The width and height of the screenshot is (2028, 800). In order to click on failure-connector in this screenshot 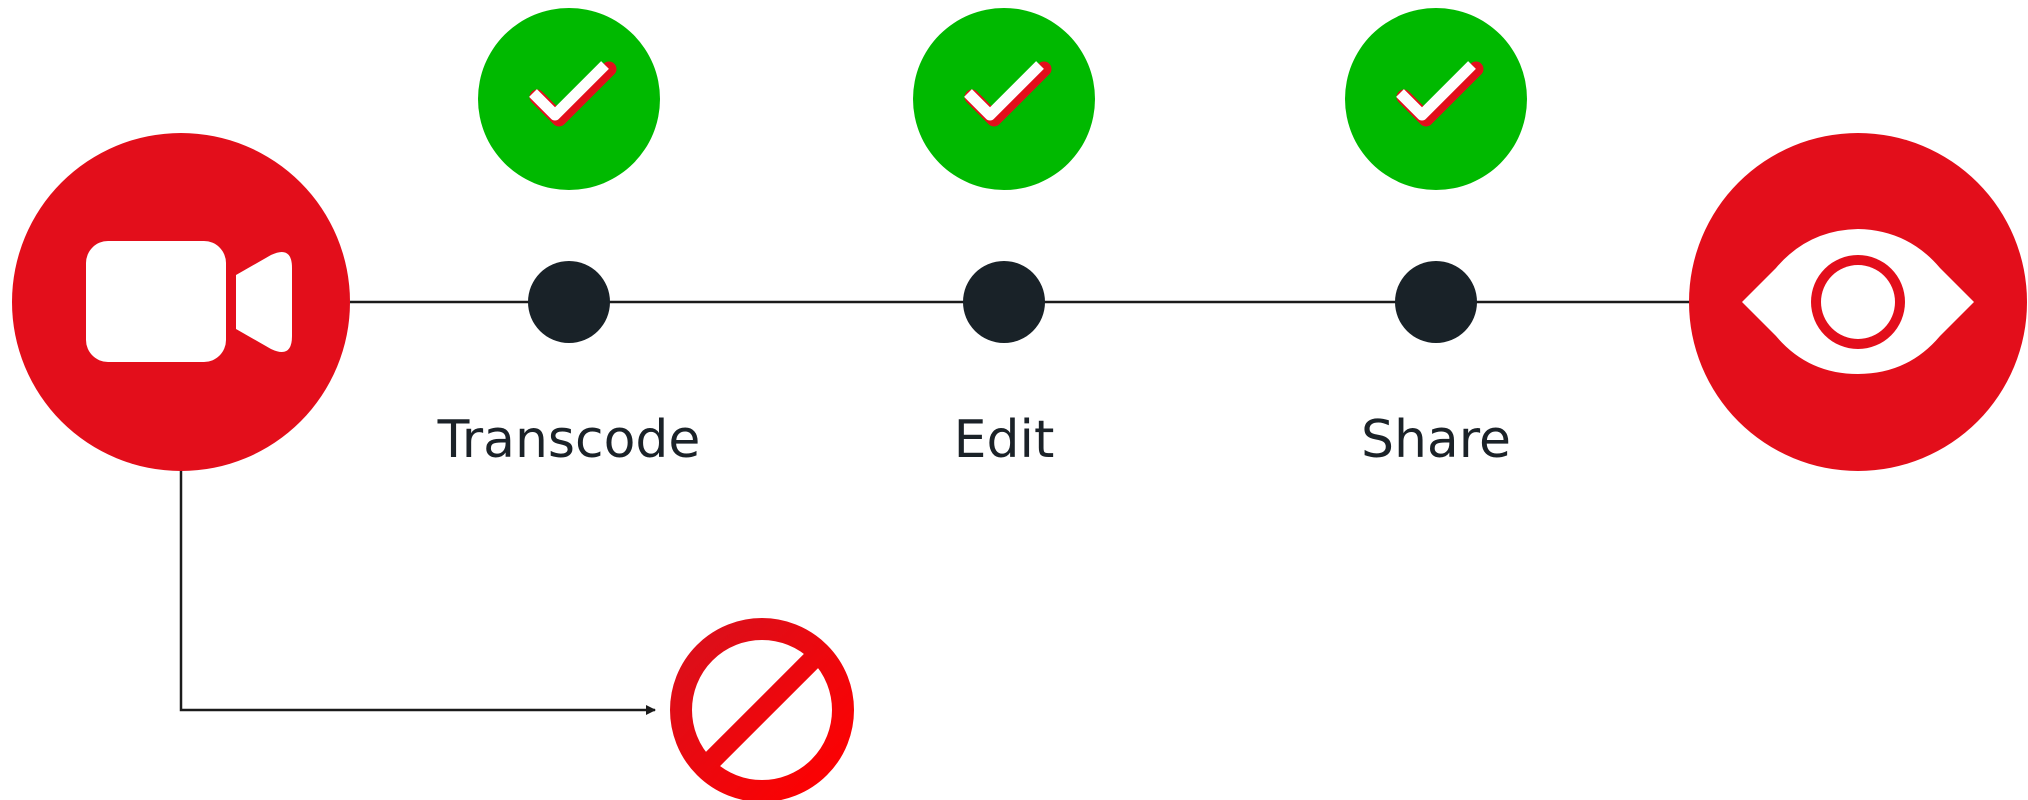, I will do `click(417, 592)`.